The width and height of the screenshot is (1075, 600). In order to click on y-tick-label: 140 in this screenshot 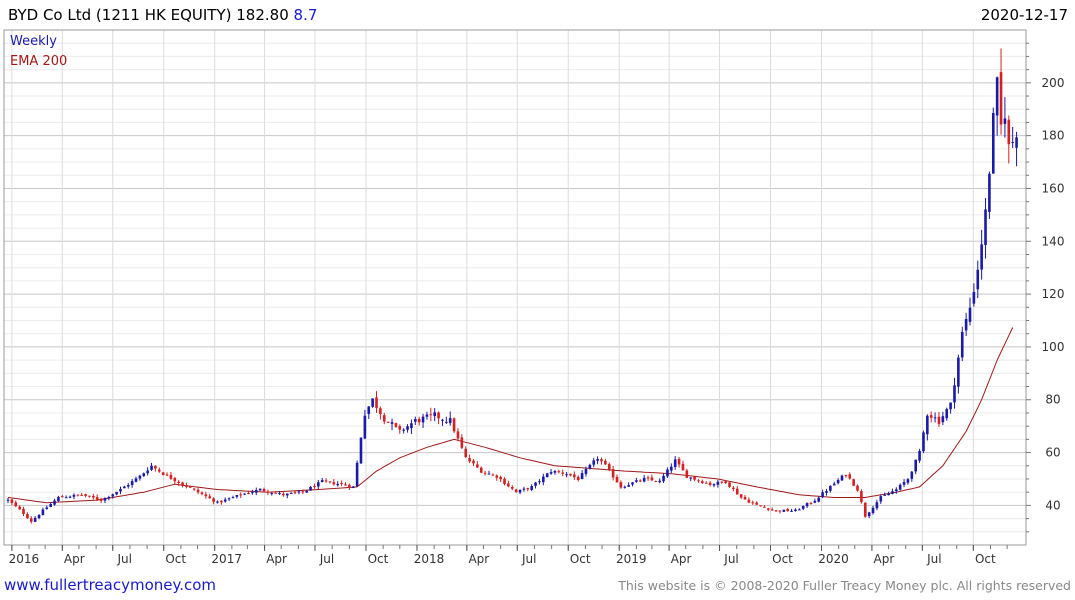, I will do `click(1053, 241)`.